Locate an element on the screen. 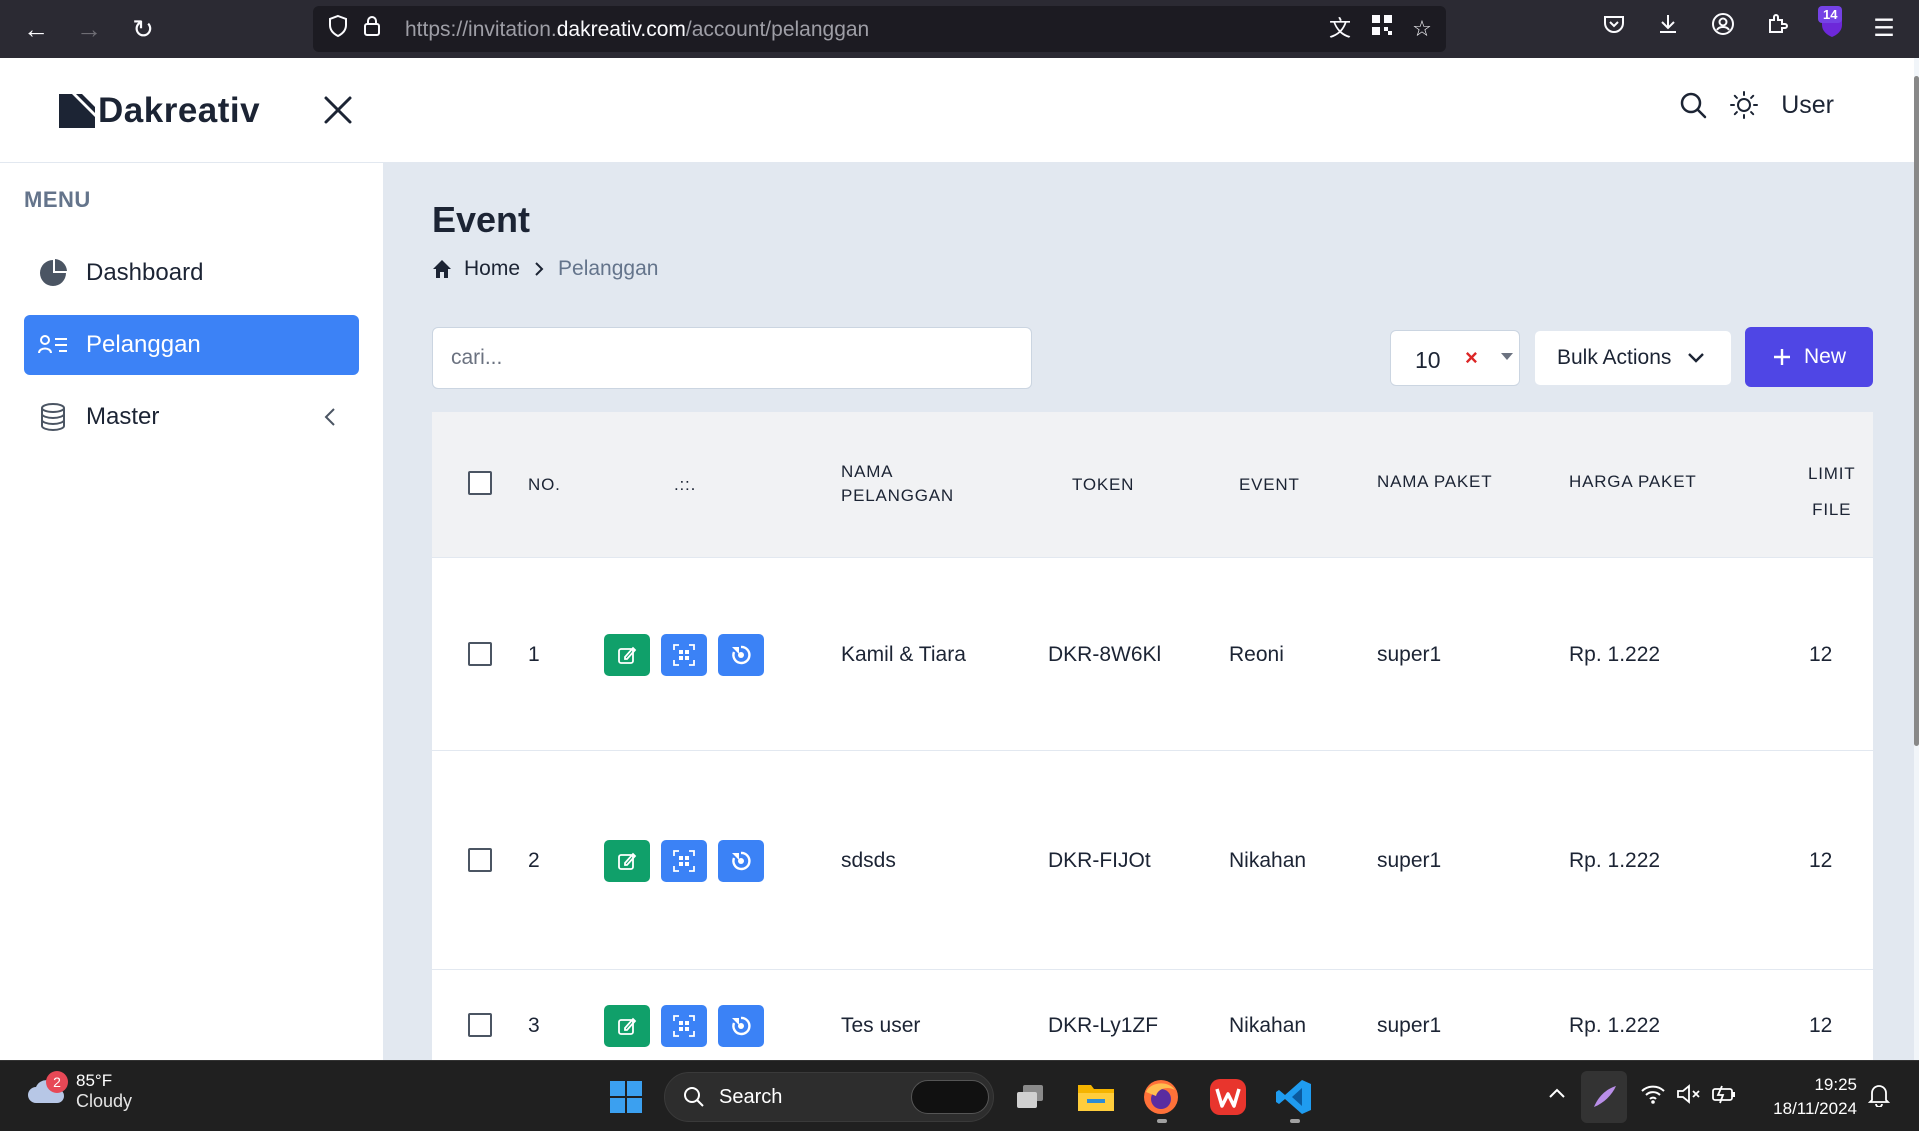  theme-toggle-sun-icon is located at coordinates (1744, 105).